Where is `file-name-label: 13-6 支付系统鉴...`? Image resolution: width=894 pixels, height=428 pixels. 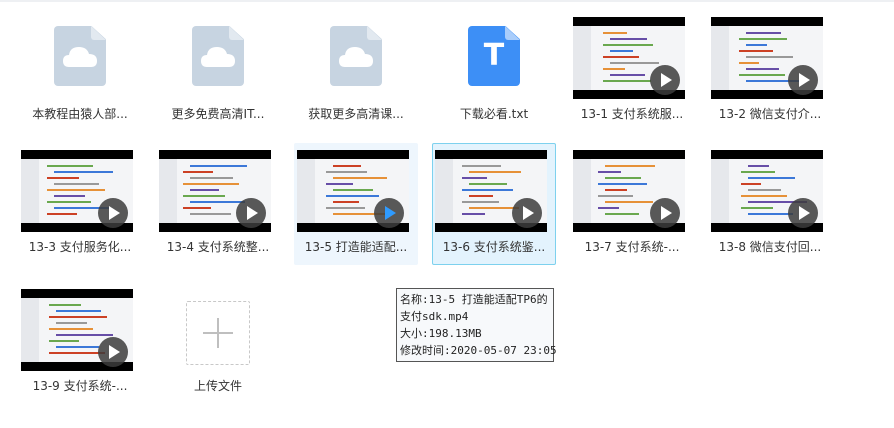
file-name-label: 13-6 支付系统鉴... is located at coordinates (494, 247).